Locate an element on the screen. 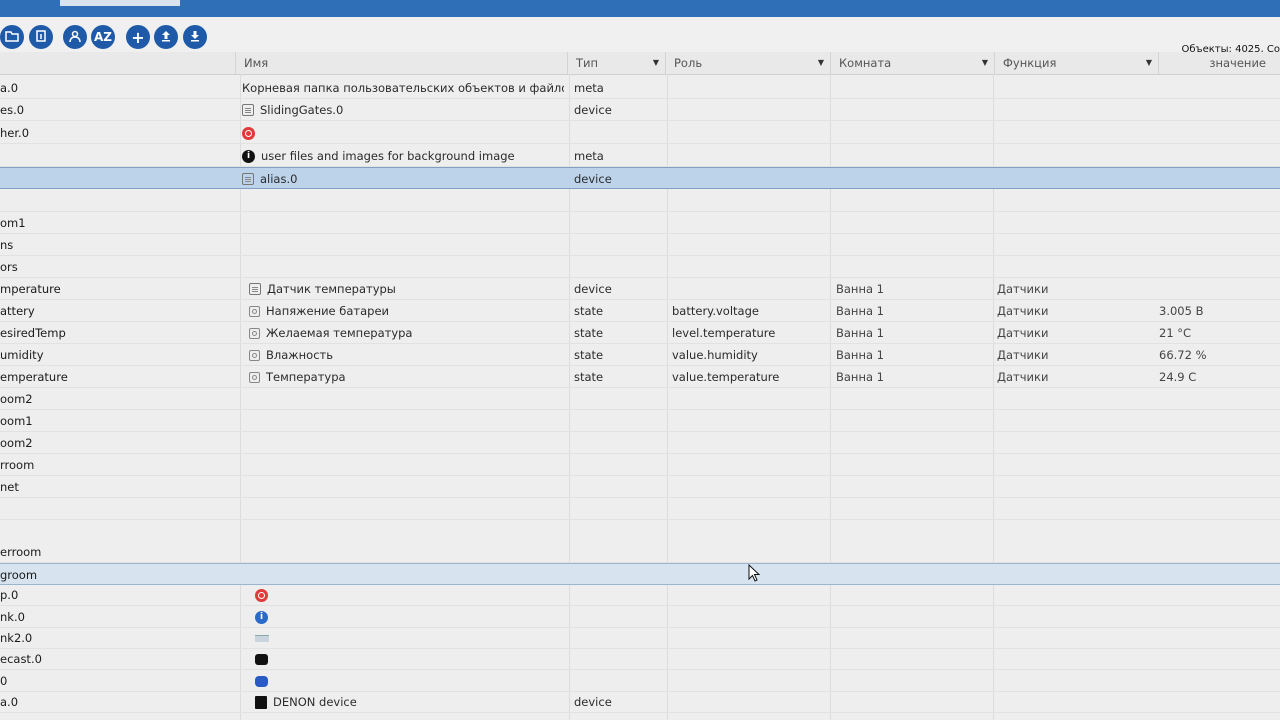 This screenshot has width=1280, height=720. table-row: her.0 is located at coordinates (640, 133).